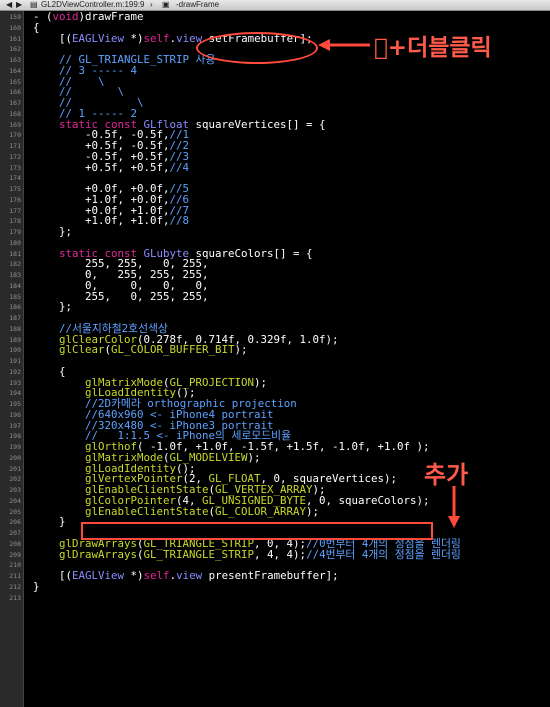 This screenshot has height=707, width=550. I want to click on code-token: //4번부터 4개의 정점을 렌더링, so click(383, 554).